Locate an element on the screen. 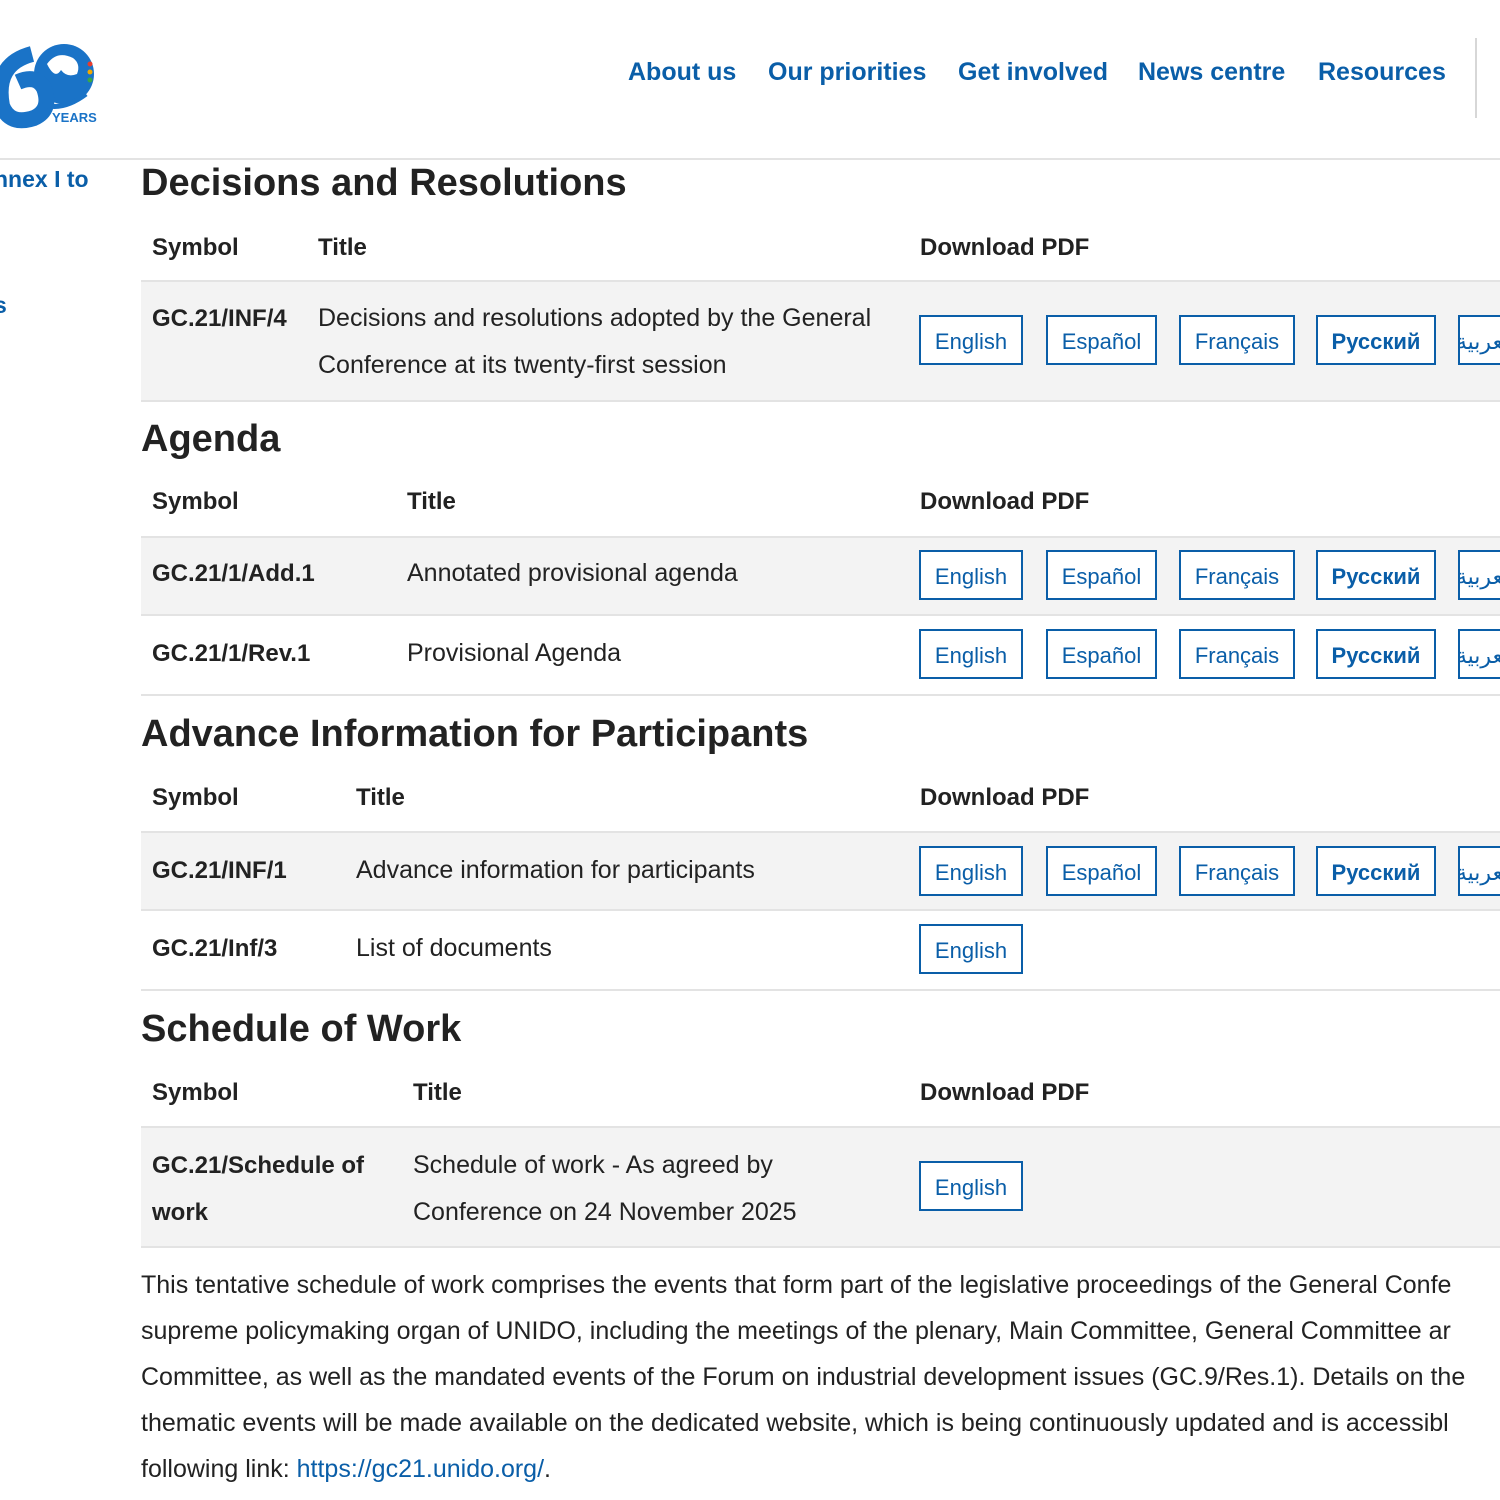  row-symbol: GC.21/INF/4 is located at coordinates (219, 318).